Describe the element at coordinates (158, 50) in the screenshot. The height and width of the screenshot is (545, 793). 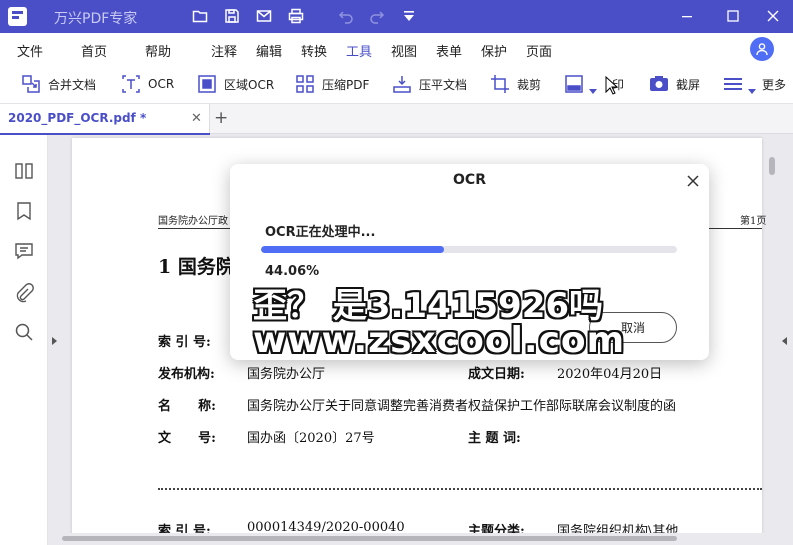
I see `menu-help: 帮助` at that location.